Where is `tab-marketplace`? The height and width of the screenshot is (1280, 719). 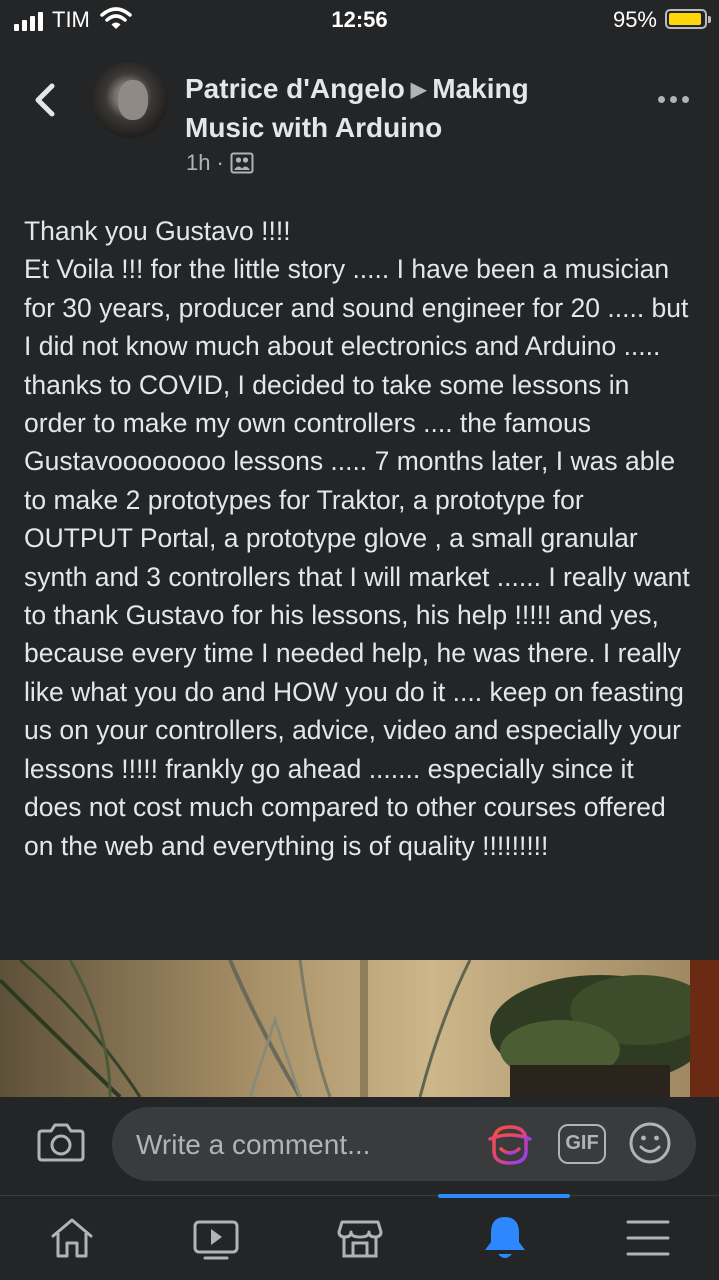 tab-marketplace is located at coordinates (360, 1238).